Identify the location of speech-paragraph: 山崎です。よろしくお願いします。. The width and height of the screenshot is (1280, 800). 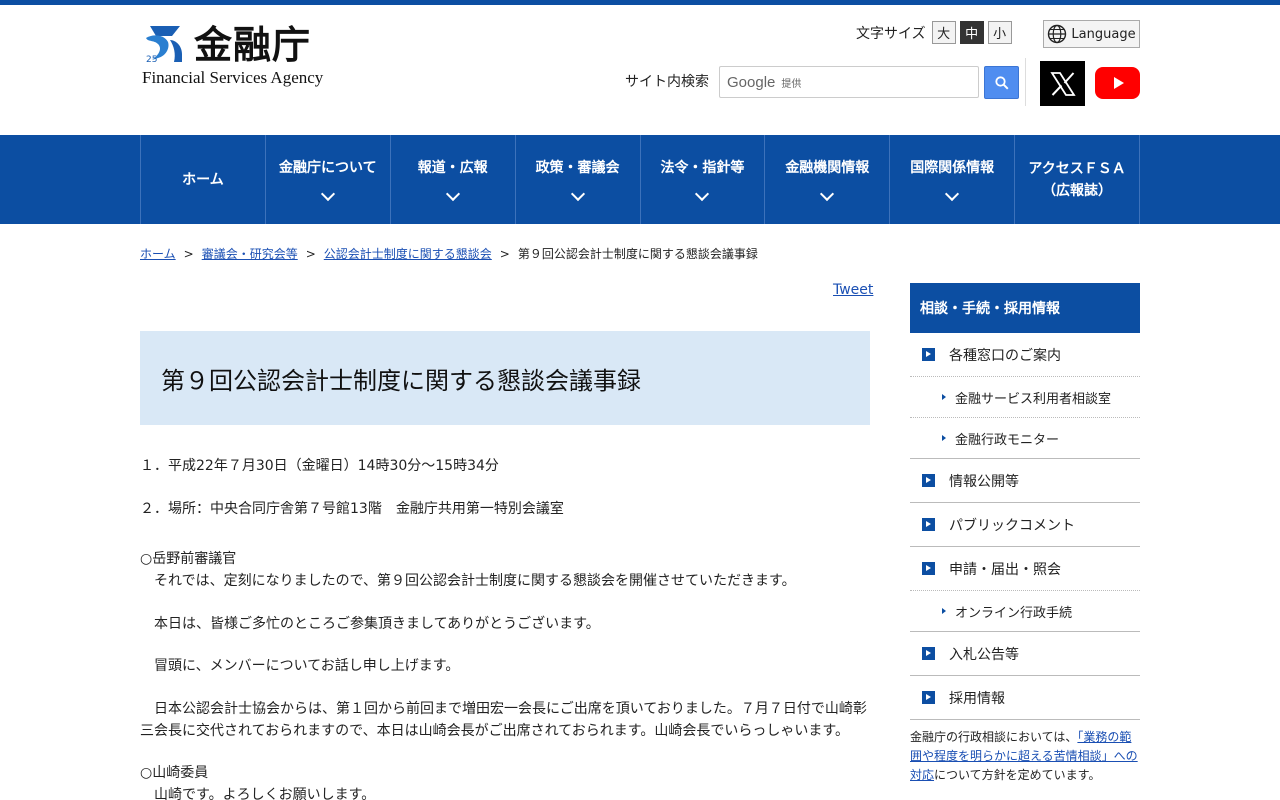
(265, 793).